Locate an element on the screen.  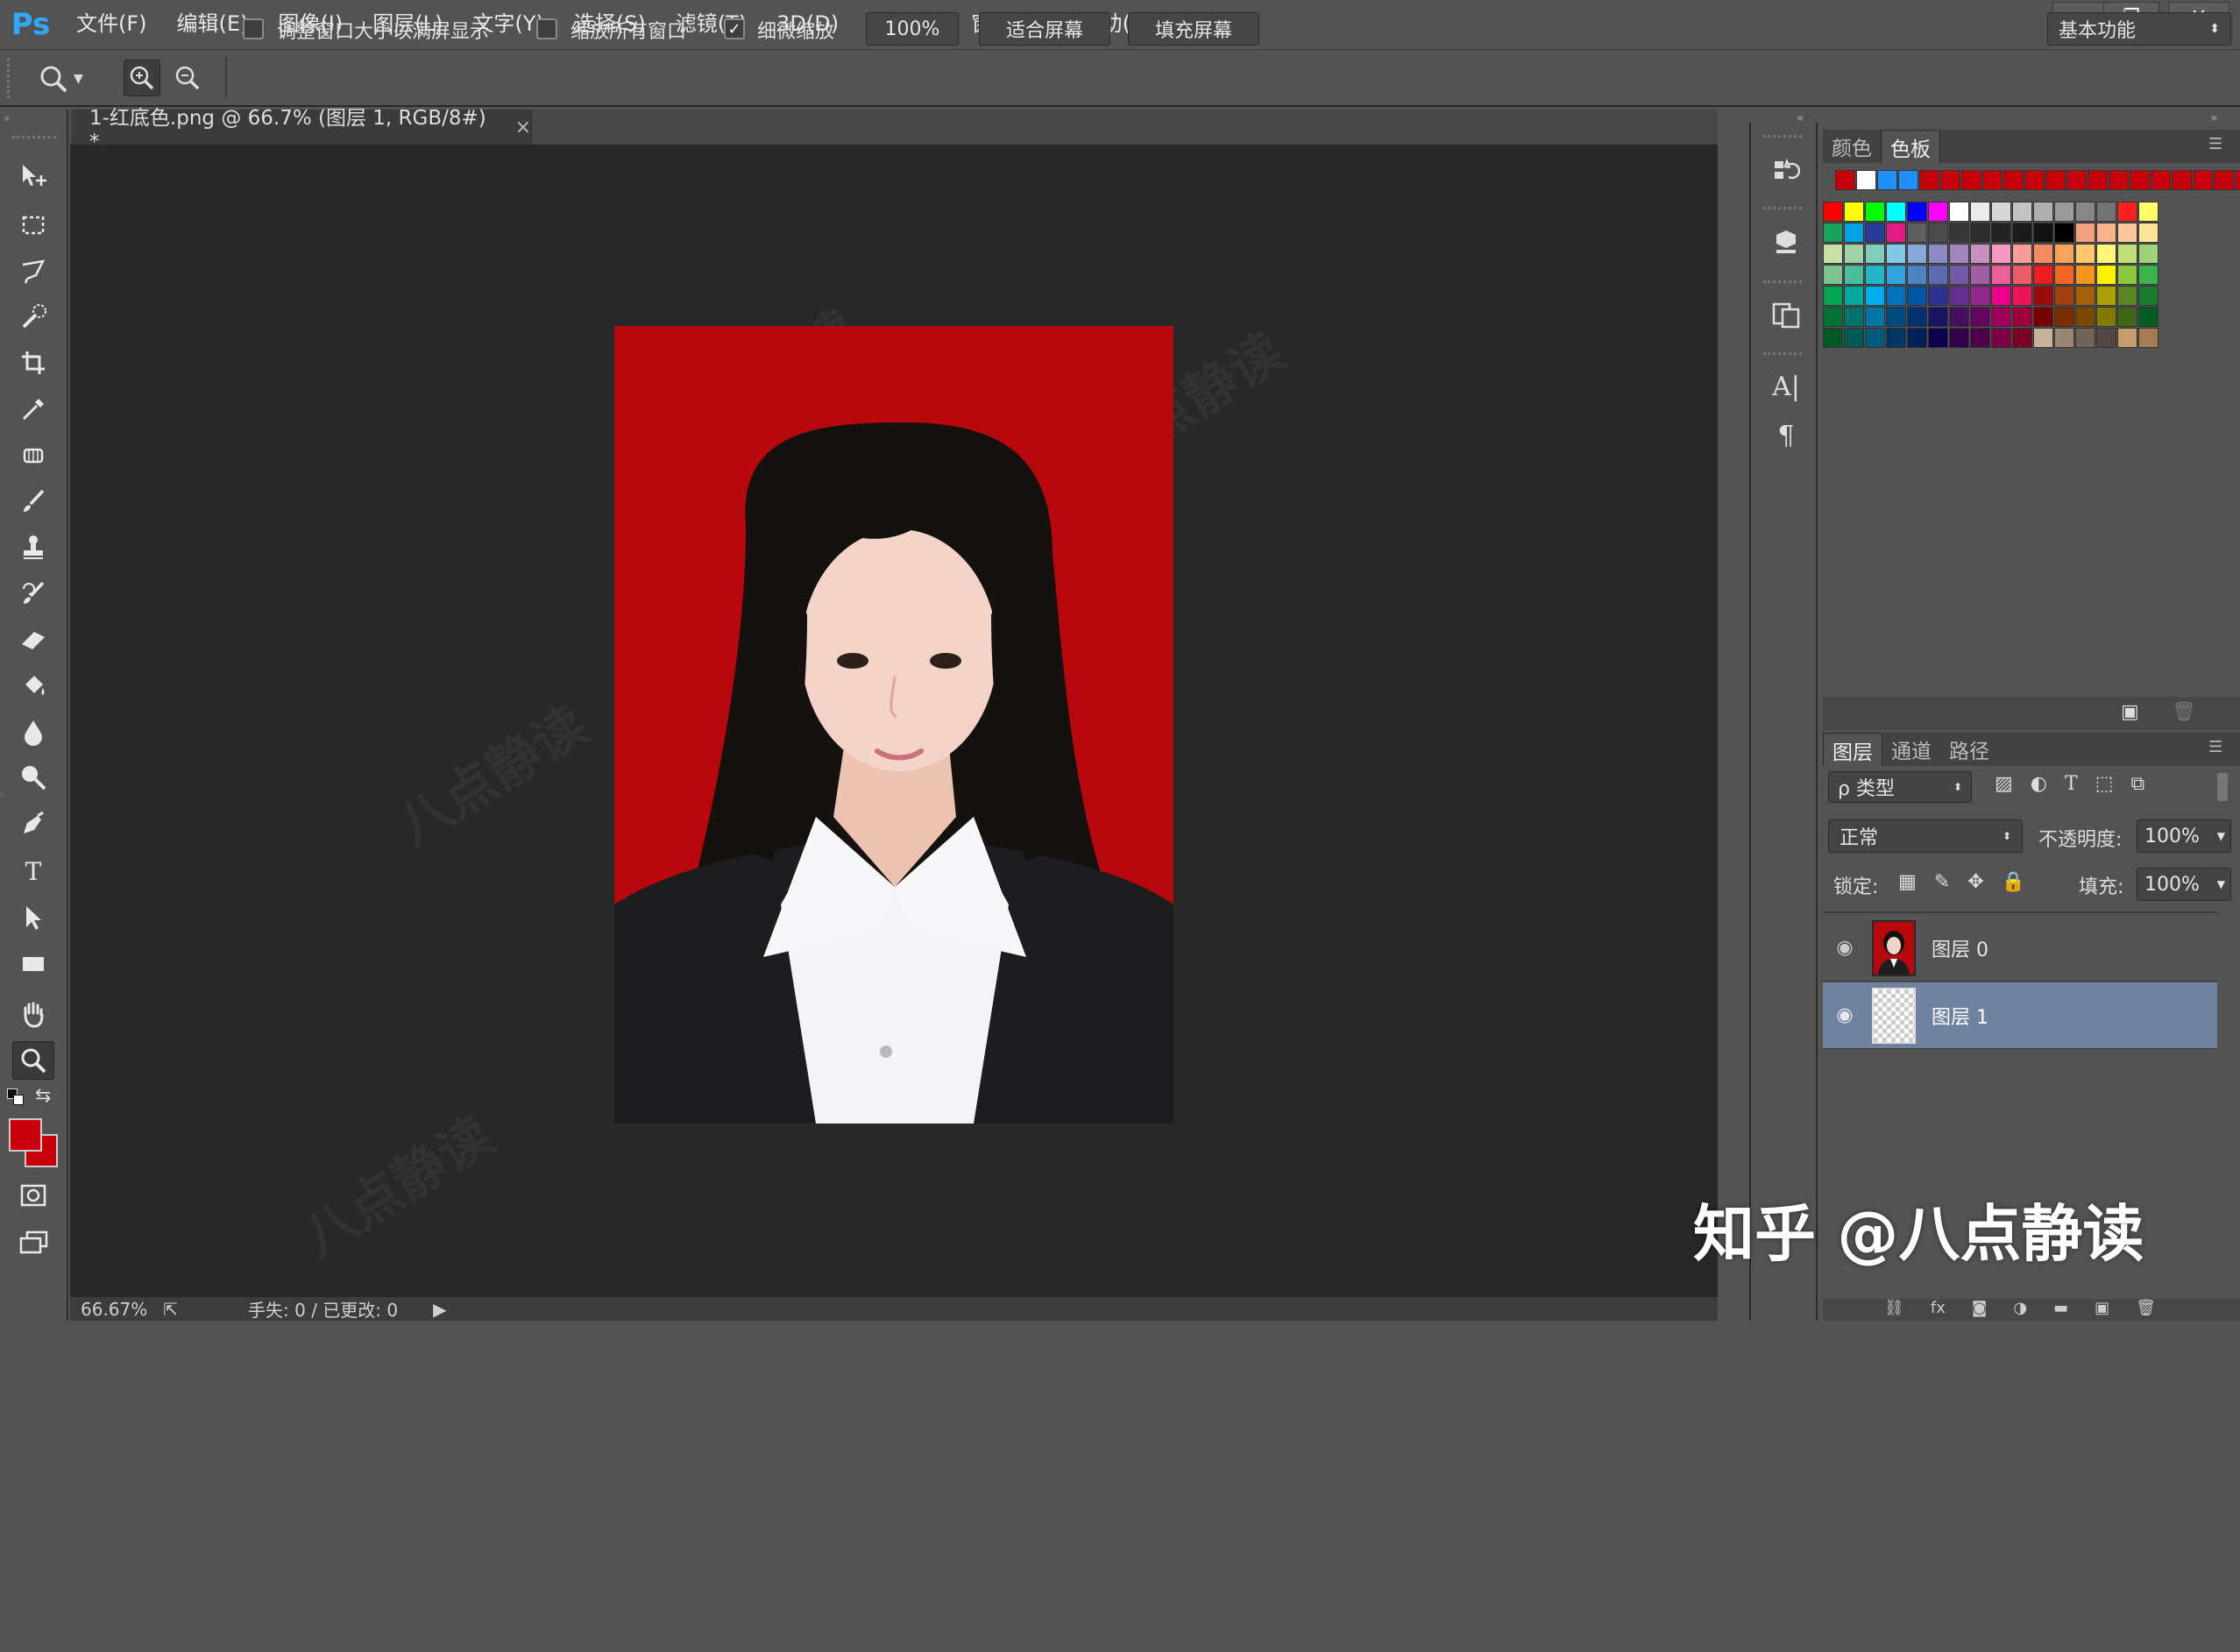
document-tab: 1-红底色.png @ 66.7% (图层 1, RGB/8#) * × is located at coordinates (302, 130).